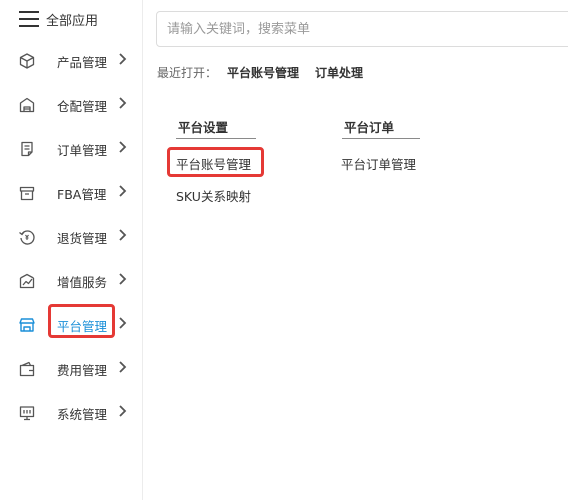 Image resolution: width=568 pixels, height=500 pixels. Describe the element at coordinates (82, 414) in the screenshot. I see `sidebar-item-label: 系统管理` at that location.